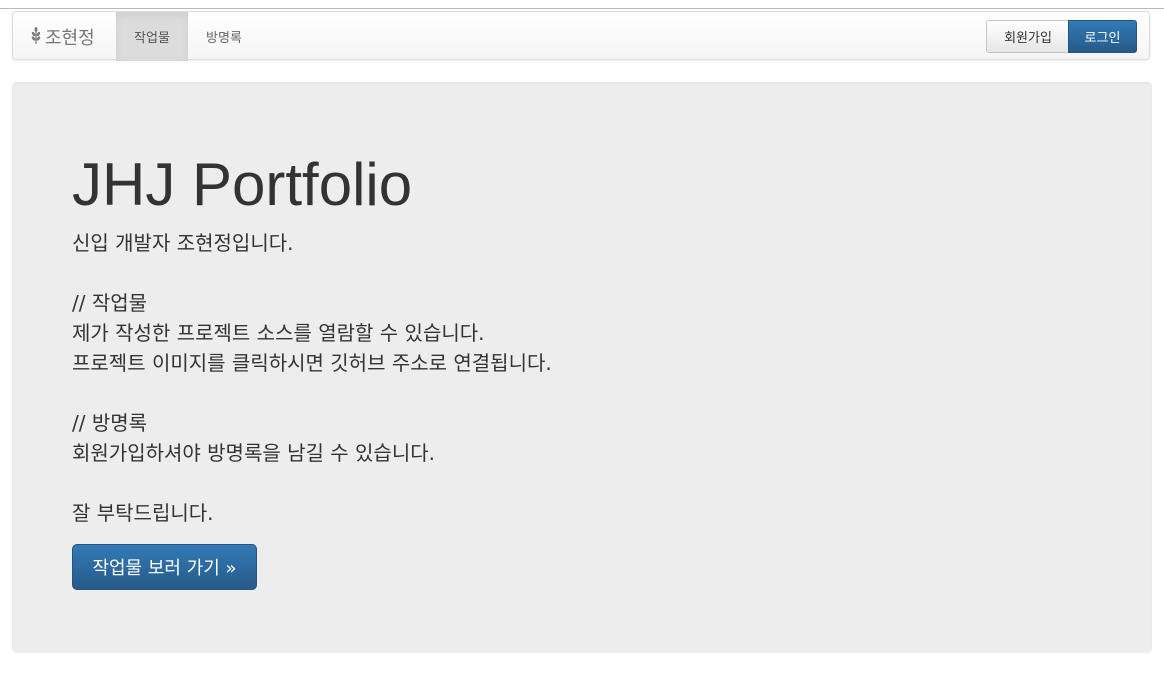 The height and width of the screenshot is (677, 1164). I want to click on login-button-label: 로그인, so click(1102, 38).